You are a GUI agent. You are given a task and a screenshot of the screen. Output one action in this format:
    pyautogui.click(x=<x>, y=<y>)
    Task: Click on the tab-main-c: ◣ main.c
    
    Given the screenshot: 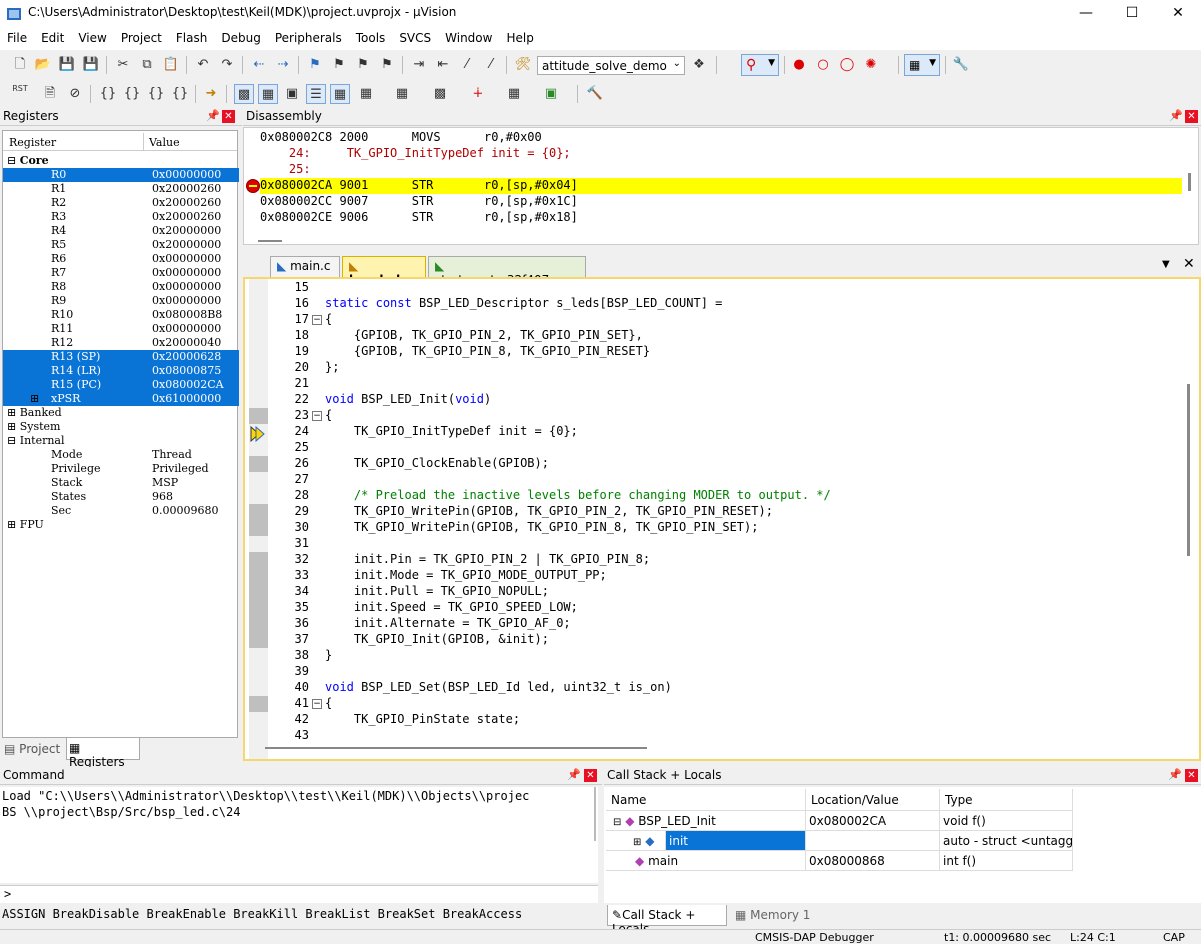 What is the action you would take?
    pyautogui.click(x=305, y=266)
    